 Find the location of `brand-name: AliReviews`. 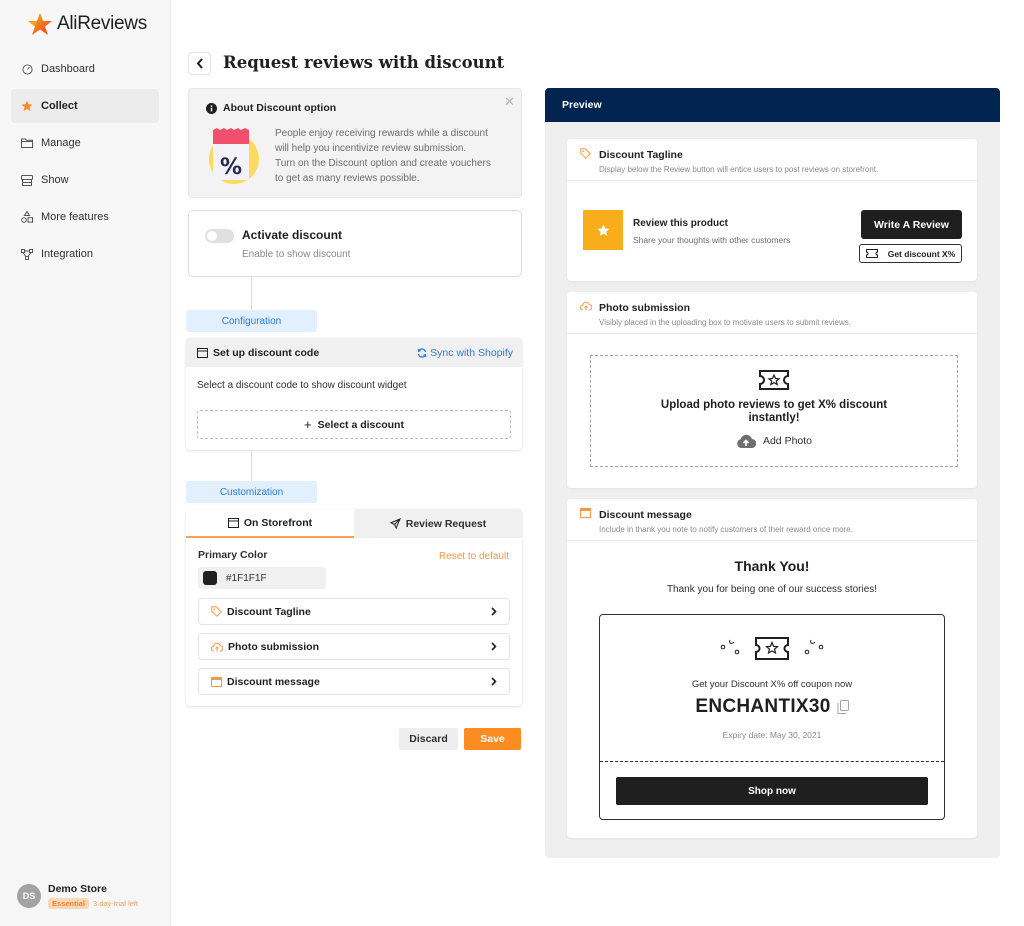

brand-name: AliReviews is located at coordinates (102, 23).